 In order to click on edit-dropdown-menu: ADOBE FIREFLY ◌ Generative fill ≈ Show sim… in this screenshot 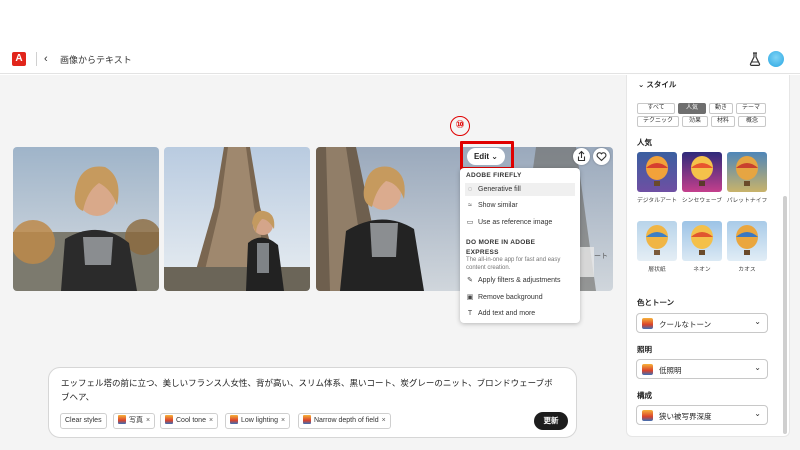, I will do `click(520, 245)`.